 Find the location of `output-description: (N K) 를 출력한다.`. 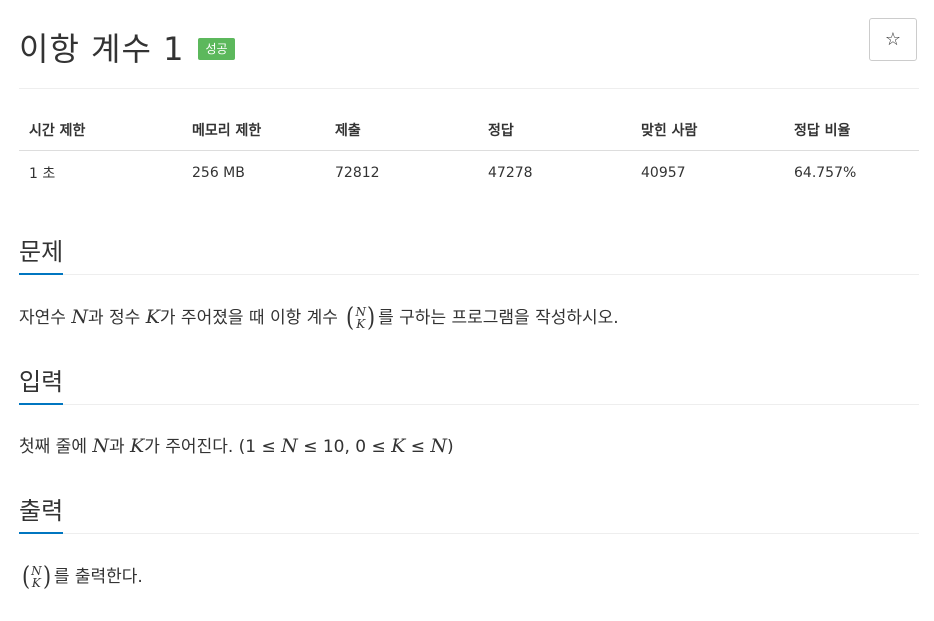

output-description: (N K) 를 출력한다. is located at coordinates (469, 577).